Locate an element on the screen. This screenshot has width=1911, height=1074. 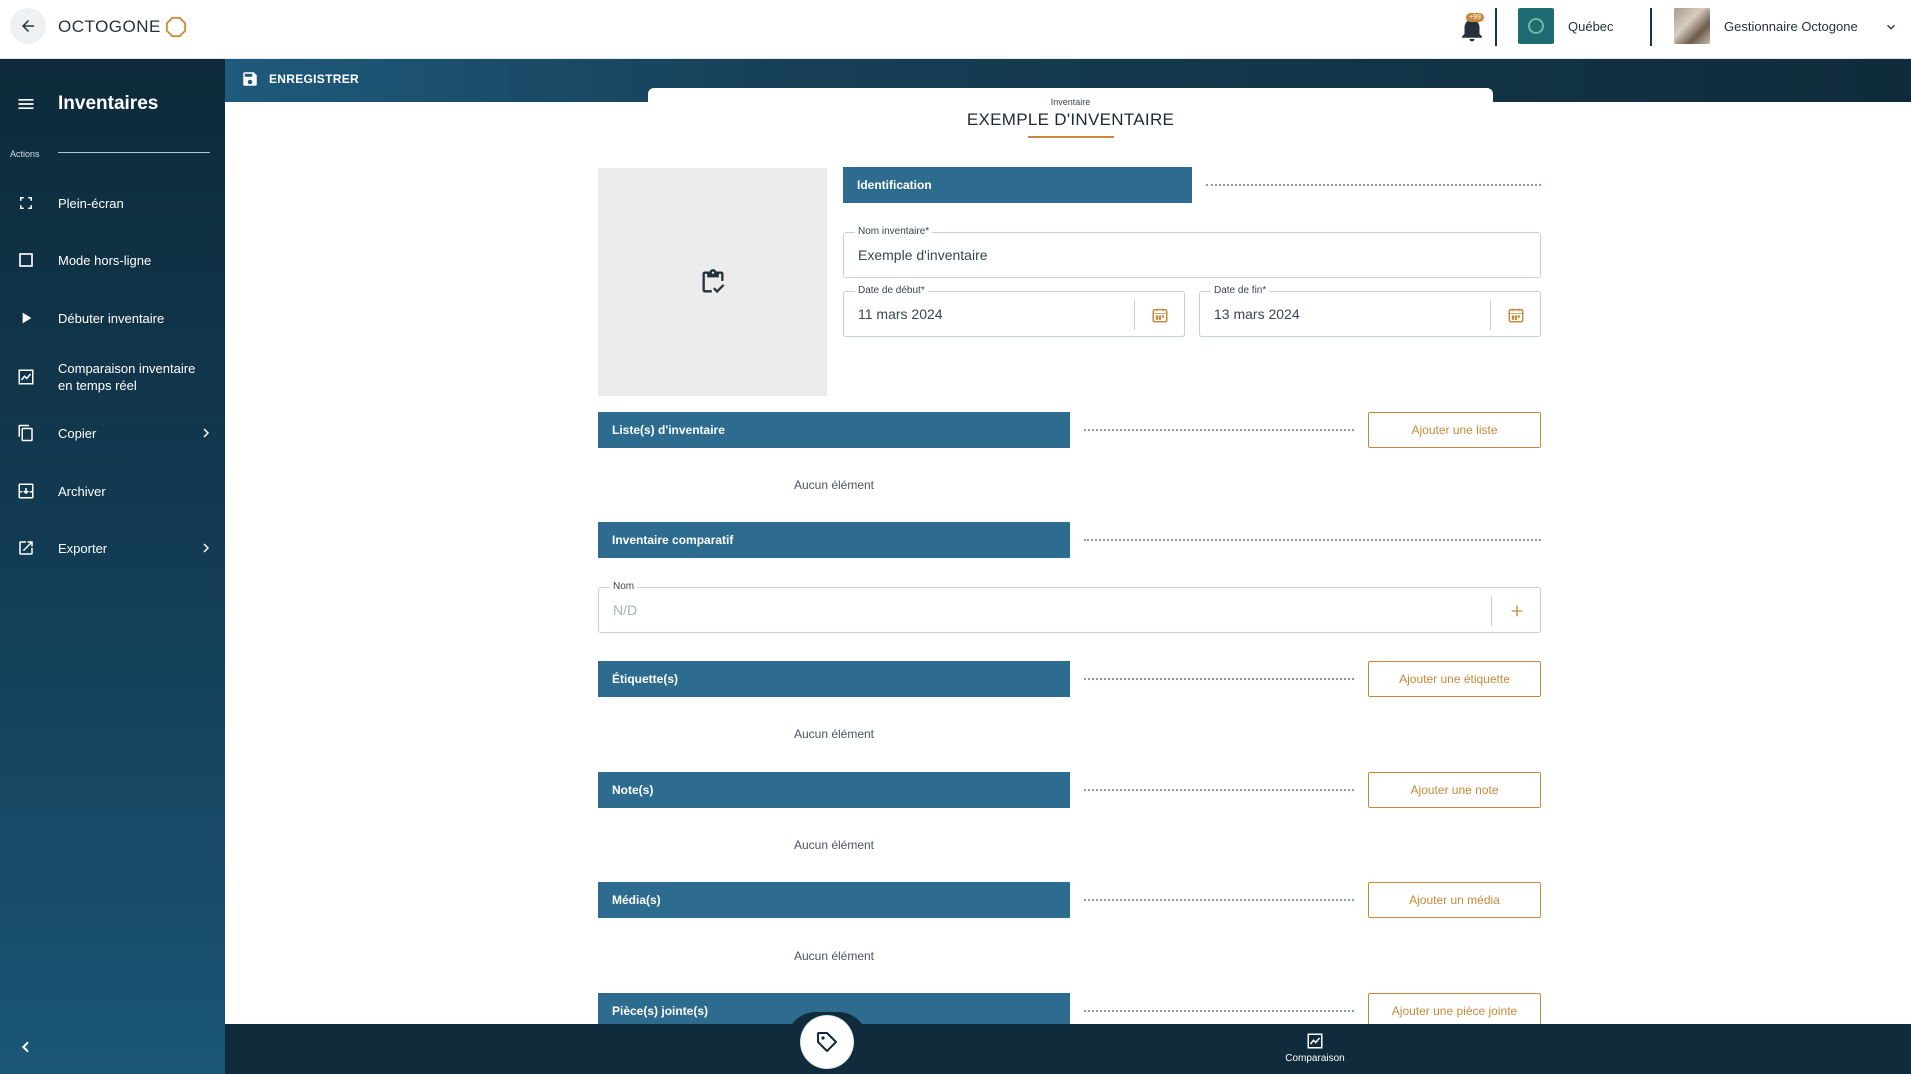
section-header-media: Média(s) is located at coordinates (834, 900).